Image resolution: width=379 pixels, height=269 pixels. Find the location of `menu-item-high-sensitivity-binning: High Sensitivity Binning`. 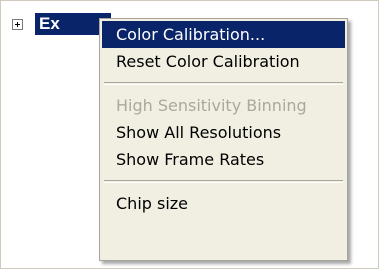

menu-item-high-sensitivity-binning: High Sensitivity Binning is located at coordinates (211, 105).